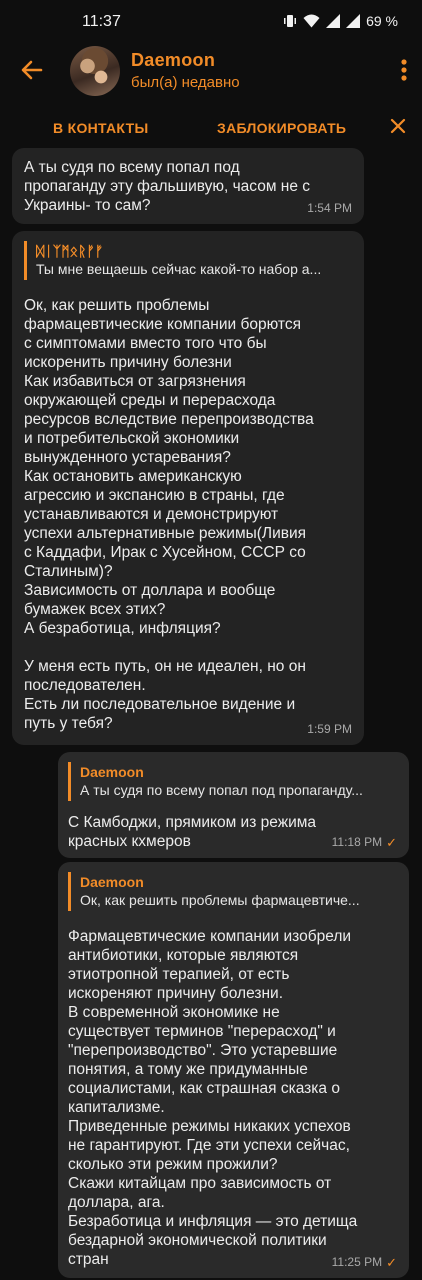 Image resolution: width=422 pixels, height=1280 pixels. Describe the element at coordinates (185, 82) in the screenshot. I see `contact-status: был(а) недавно` at that location.